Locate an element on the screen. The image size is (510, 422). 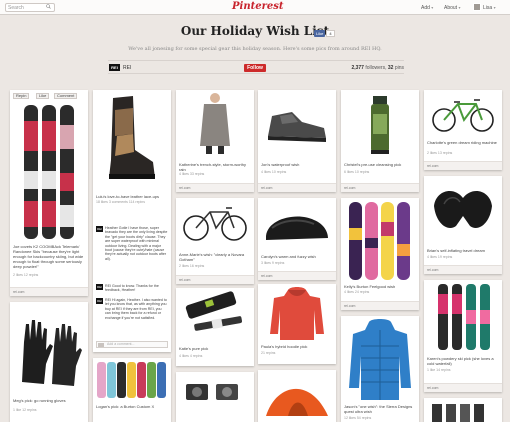
pinterest-logo: Pinterest is located at coordinates (257, 7).